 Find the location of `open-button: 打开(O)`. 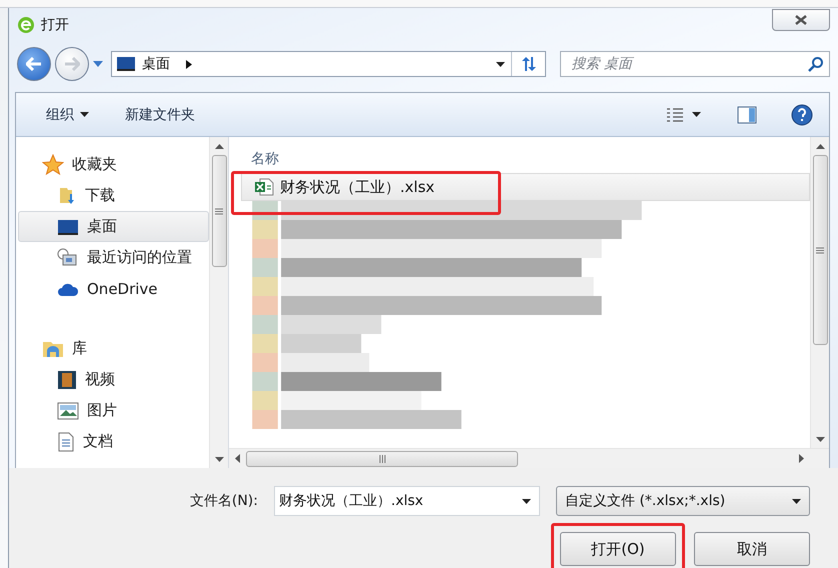

open-button: 打开(O) is located at coordinates (618, 549).